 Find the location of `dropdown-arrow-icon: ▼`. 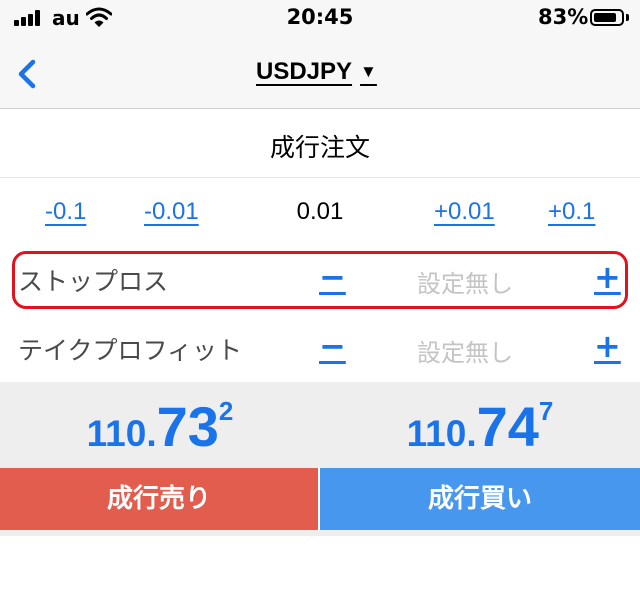

dropdown-arrow-icon: ▼ is located at coordinates (368, 71).